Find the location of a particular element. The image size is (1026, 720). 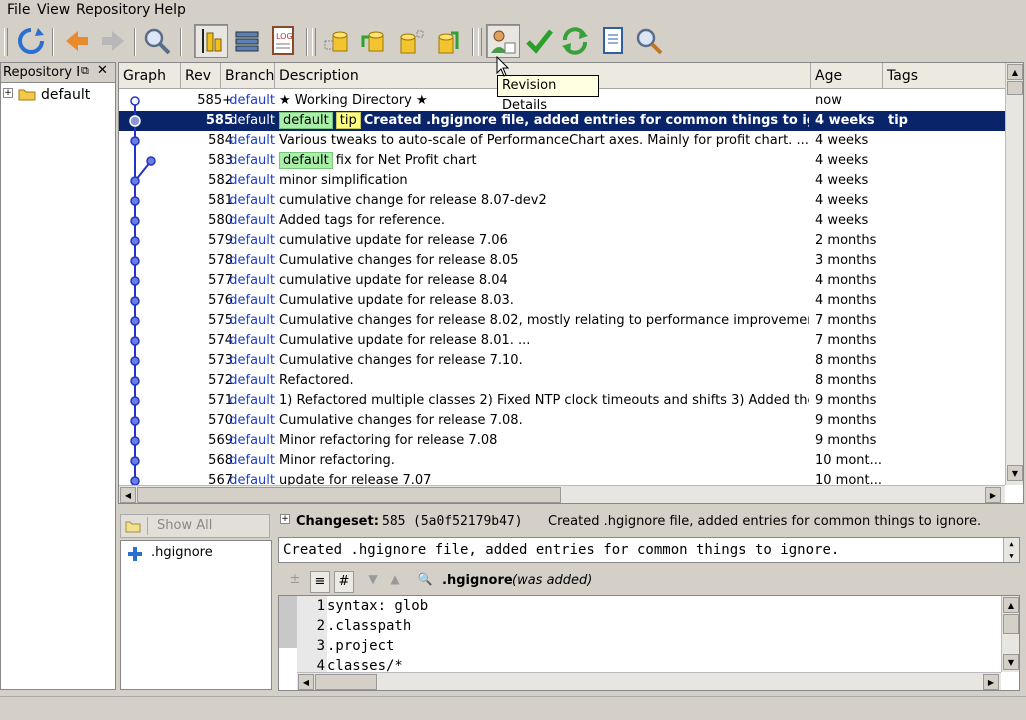

diff-mode-icon: ± is located at coordinates (295, 582).